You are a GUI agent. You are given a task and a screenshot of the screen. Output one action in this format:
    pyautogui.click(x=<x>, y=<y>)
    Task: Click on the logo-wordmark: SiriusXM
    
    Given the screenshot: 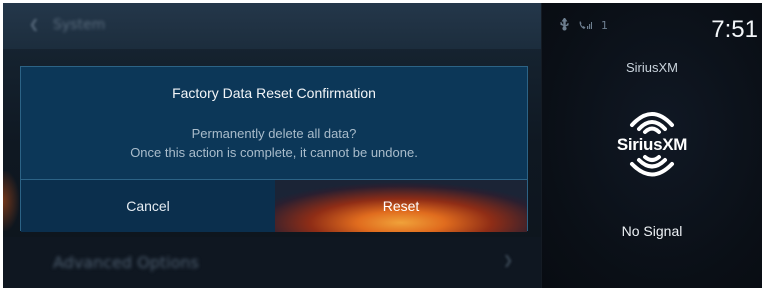 What is the action you would take?
    pyautogui.click(x=652, y=144)
    